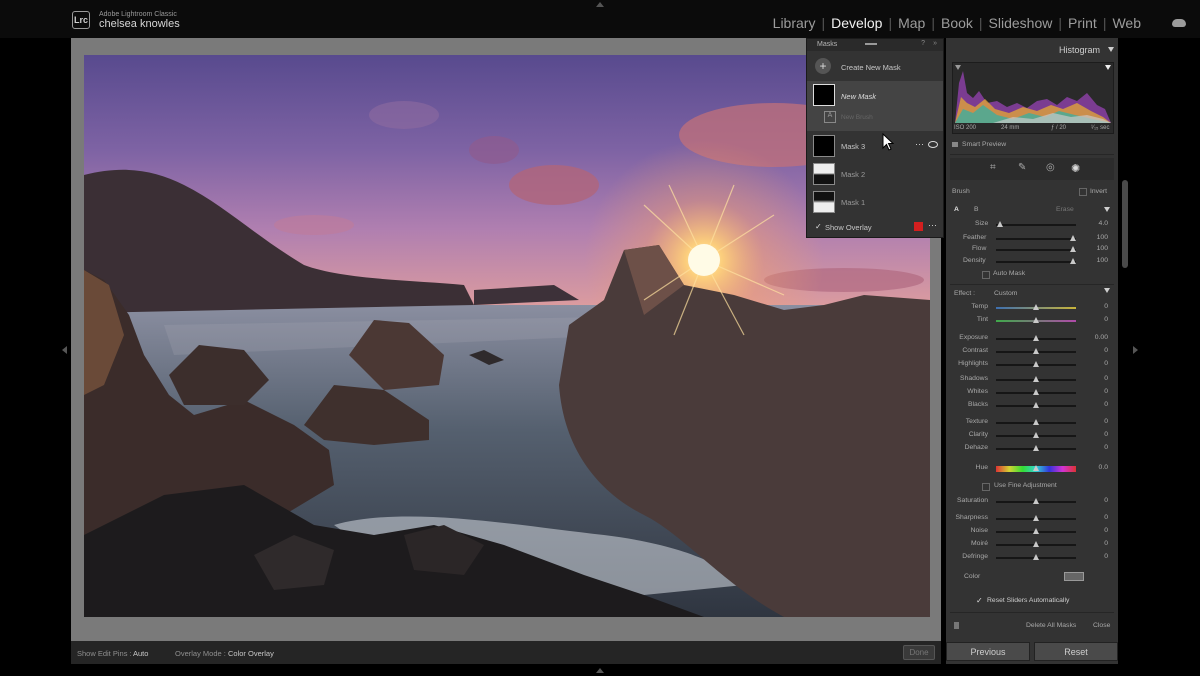 Image resolution: width=1200 pixels, height=676 pixels. I want to click on auto-mask-checkbox, so click(986, 275).